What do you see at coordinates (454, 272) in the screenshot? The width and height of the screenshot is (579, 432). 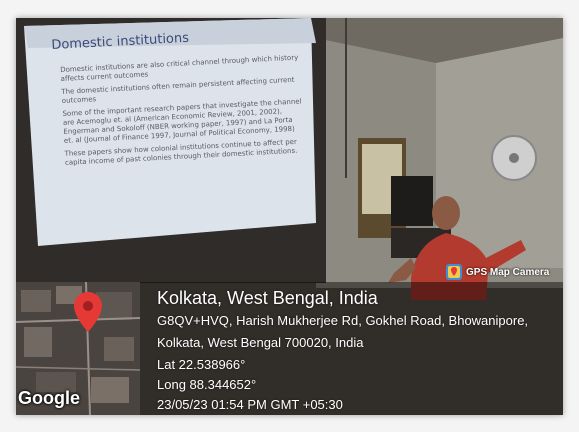 I see `gps-camera-icon` at bounding box center [454, 272].